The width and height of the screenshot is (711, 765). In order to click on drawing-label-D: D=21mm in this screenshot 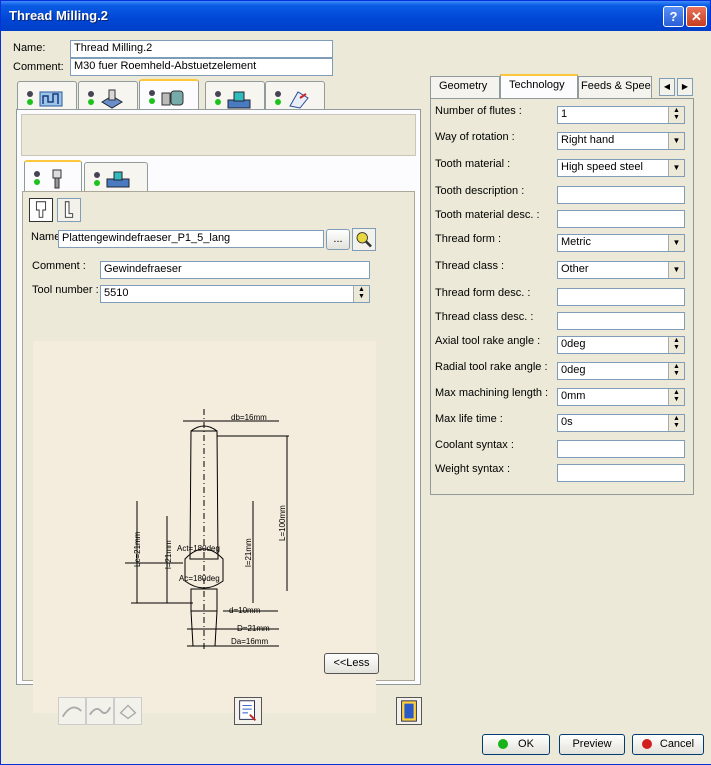, I will do `click(253, 628)`.